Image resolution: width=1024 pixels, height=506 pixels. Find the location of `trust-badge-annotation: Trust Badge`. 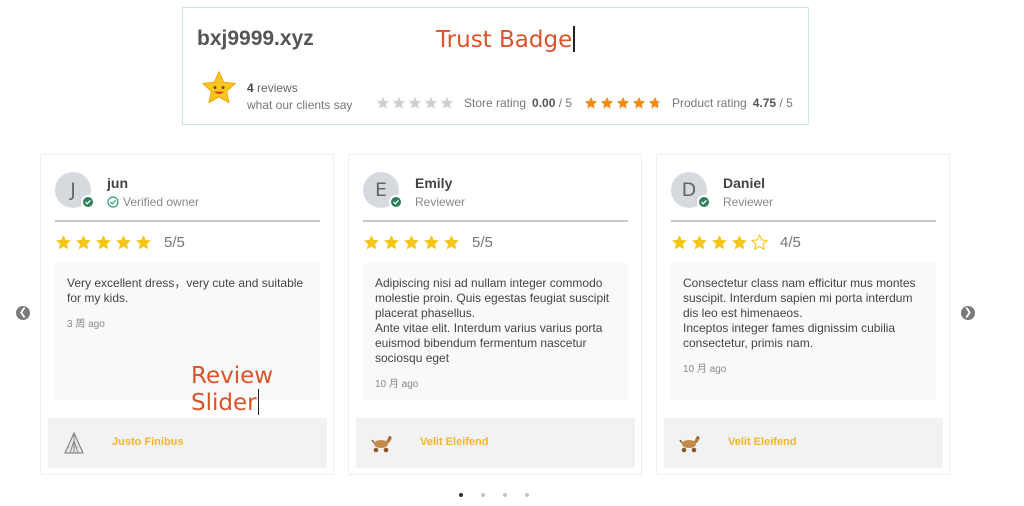

trust-badge-annotation: Trust Badge is located at coordinates (505, 39).